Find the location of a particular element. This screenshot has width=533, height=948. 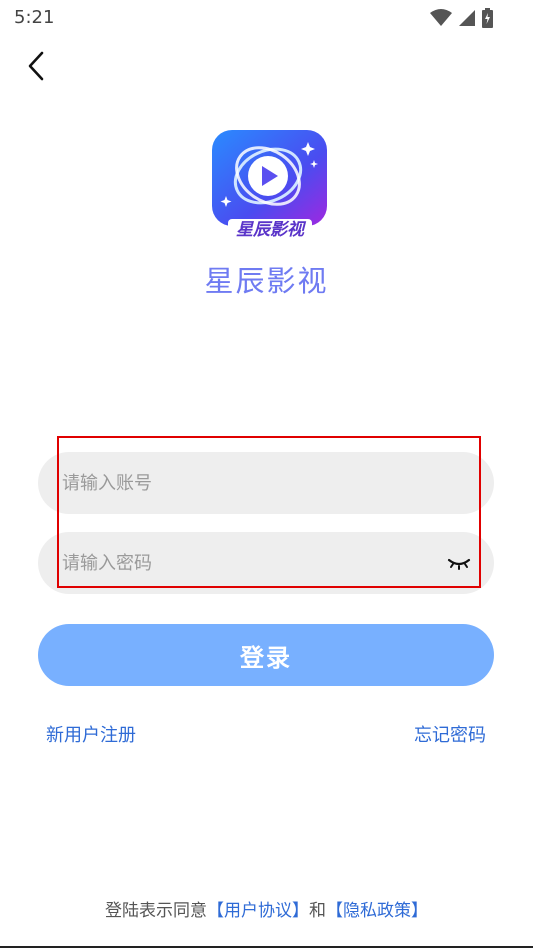

app-logo-text: 星辰影视 is located at coordinates (270, 230).